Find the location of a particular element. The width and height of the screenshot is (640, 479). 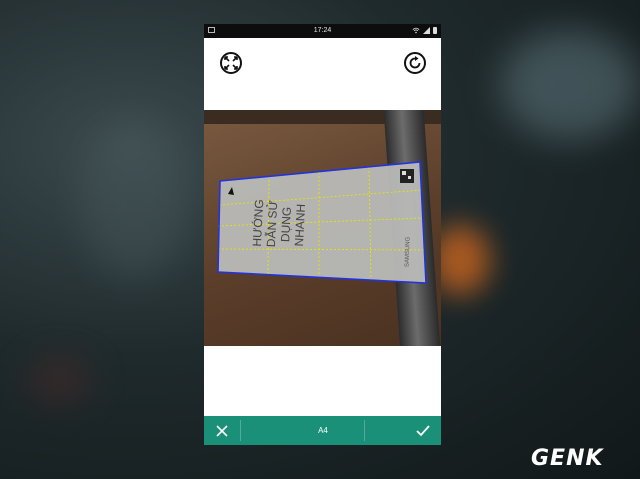

background-blur-light is located at coordinates (570, 85).